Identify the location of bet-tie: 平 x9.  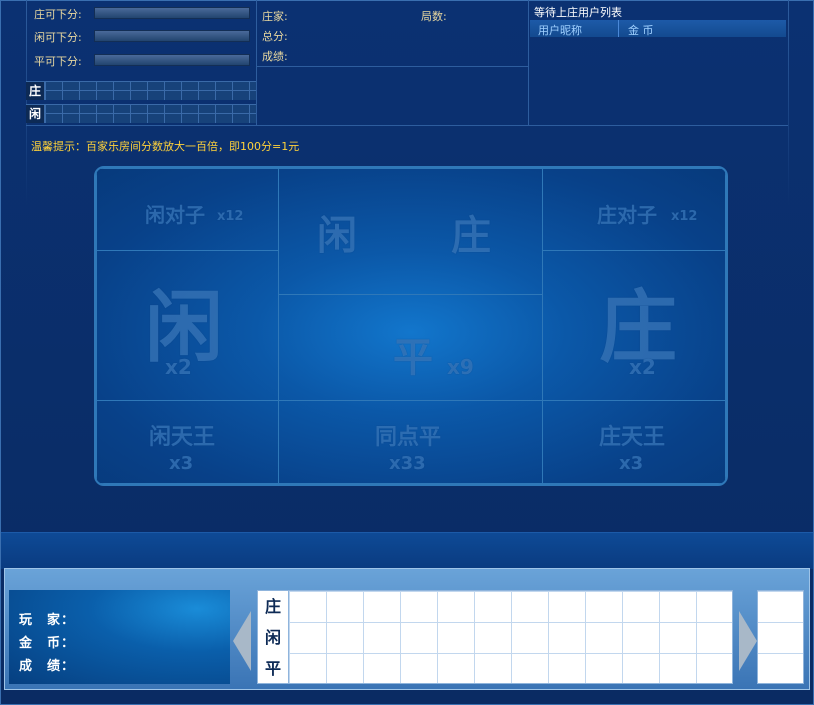
(410, 347).